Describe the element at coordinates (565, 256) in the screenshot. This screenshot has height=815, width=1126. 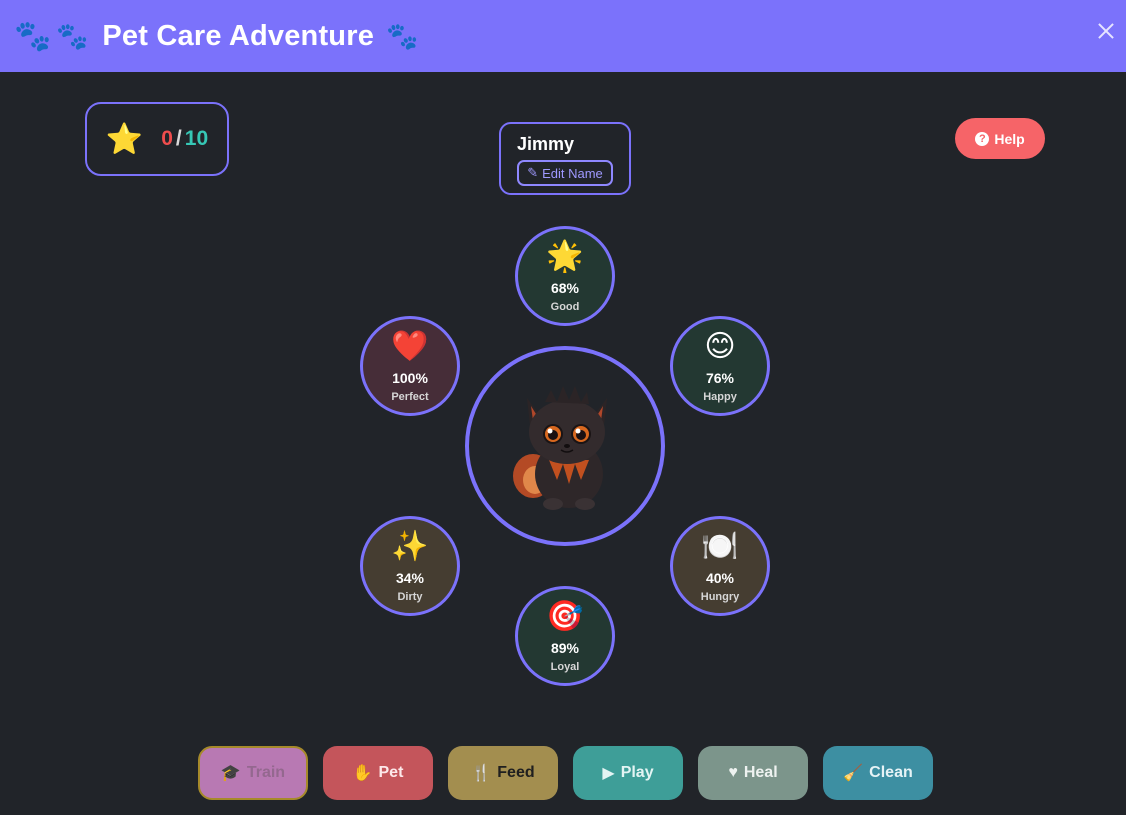
I see `glowing-star-icon: 🌟` at that location.